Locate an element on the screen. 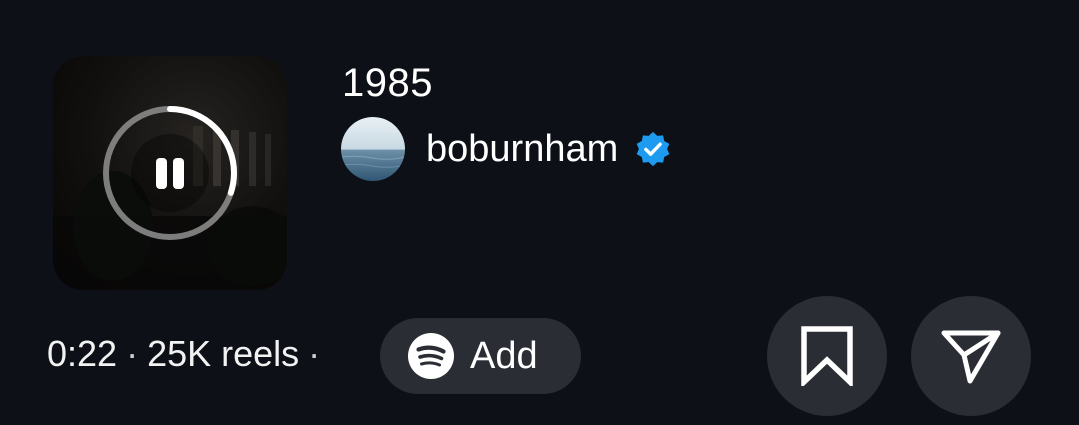 This screenshot has height=425, width=1079. pause-icon is located at coordinates (170, 173).